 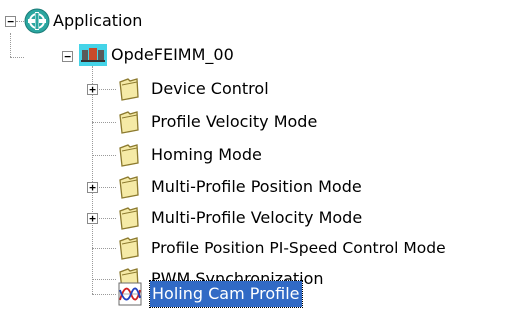 What do you see at coordinates (206, 155) in the screenshot?
I see `tree-item-label: Homing Mode` at bounding box center [206, 155].